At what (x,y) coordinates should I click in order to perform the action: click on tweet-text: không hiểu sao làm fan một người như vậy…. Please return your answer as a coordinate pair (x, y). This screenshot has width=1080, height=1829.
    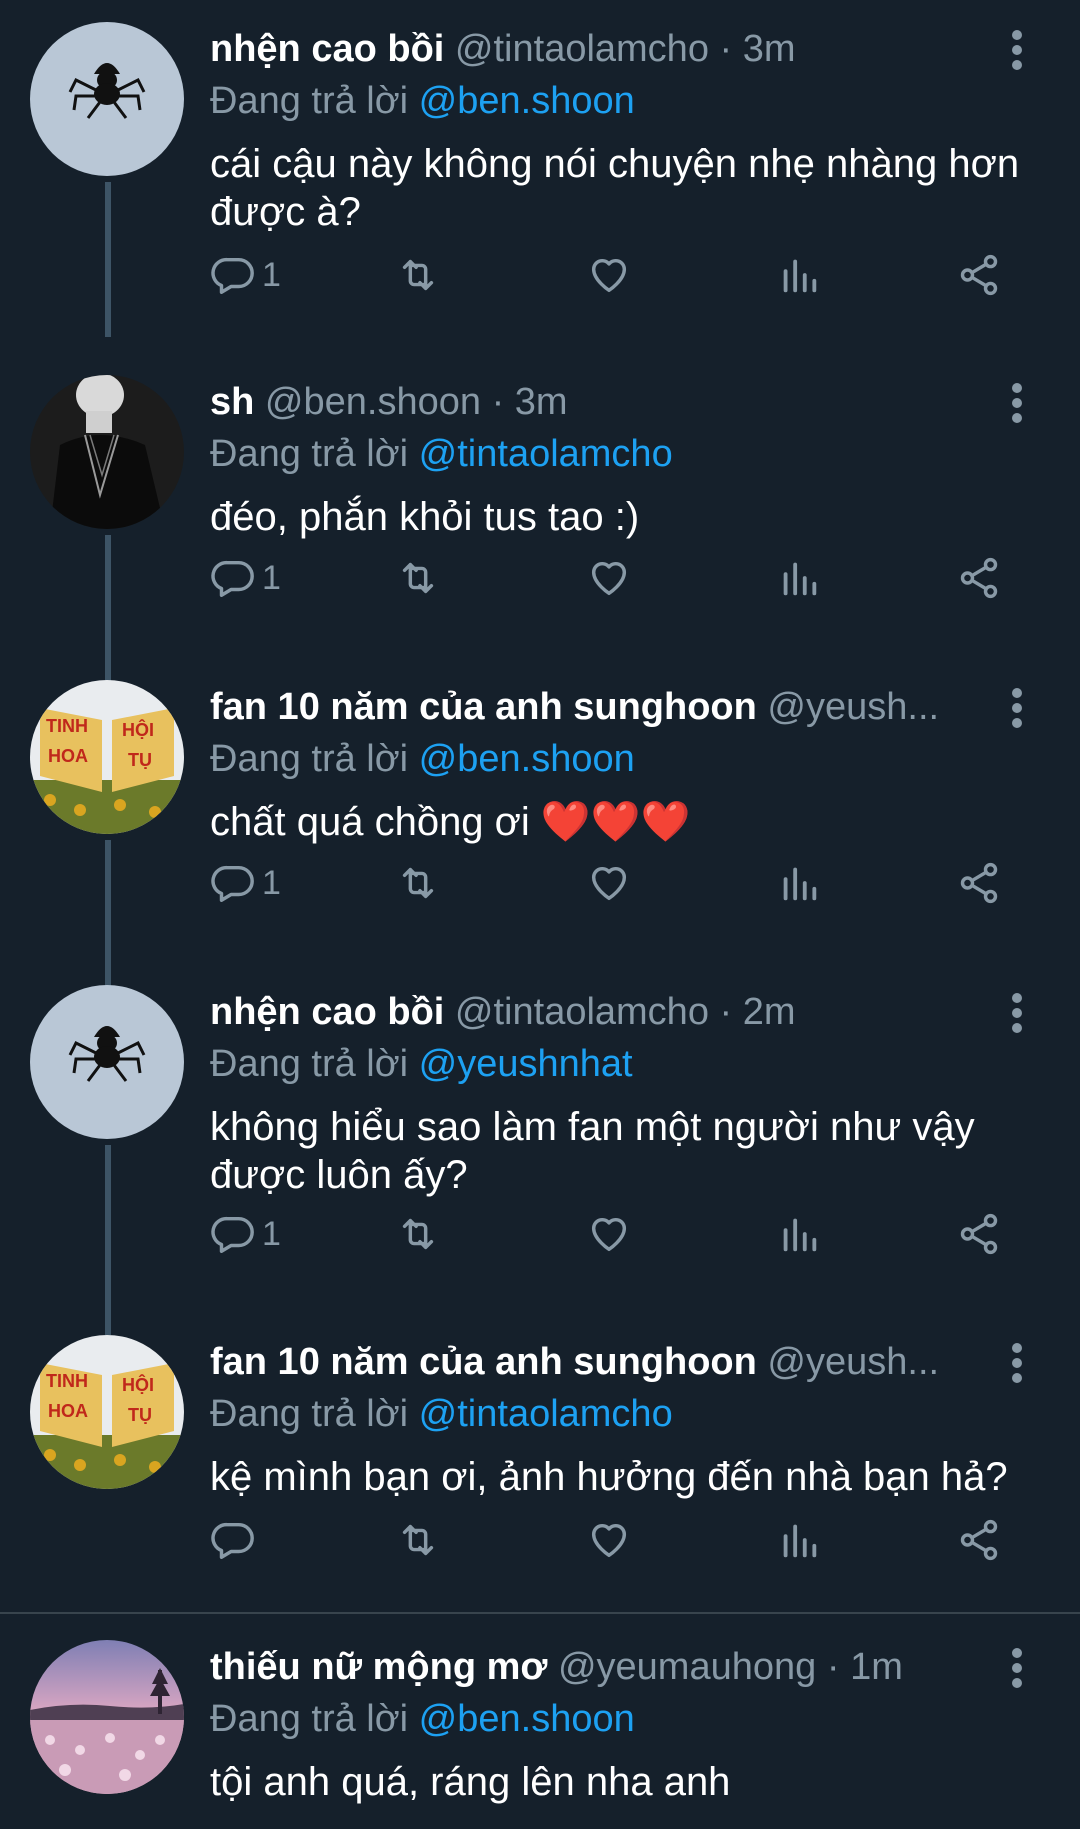
    Looking at the image, I should click on (592, 1151).